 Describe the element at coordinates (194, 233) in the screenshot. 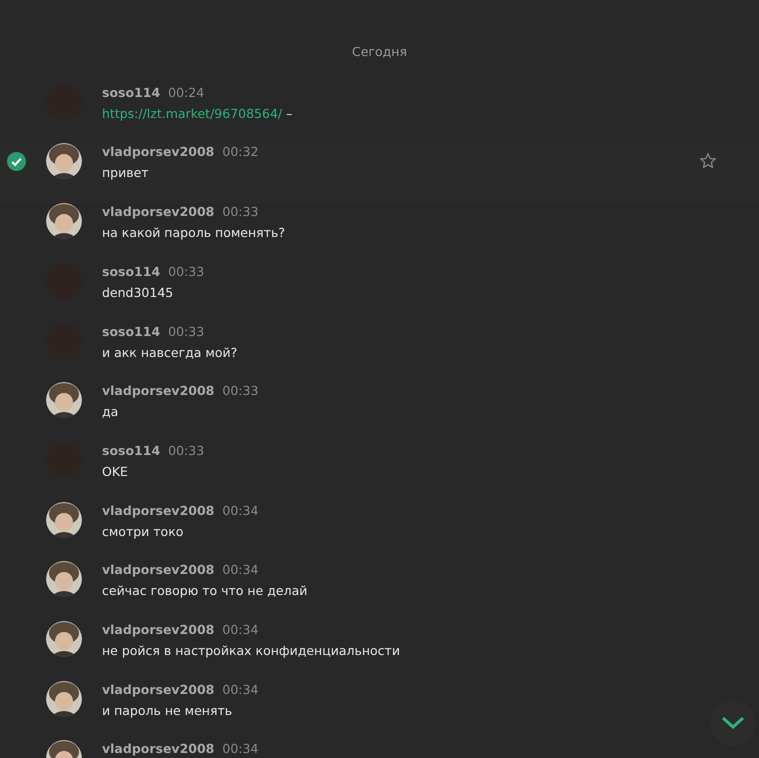

I see `message-text: на какой пароль поменять?` at that location.